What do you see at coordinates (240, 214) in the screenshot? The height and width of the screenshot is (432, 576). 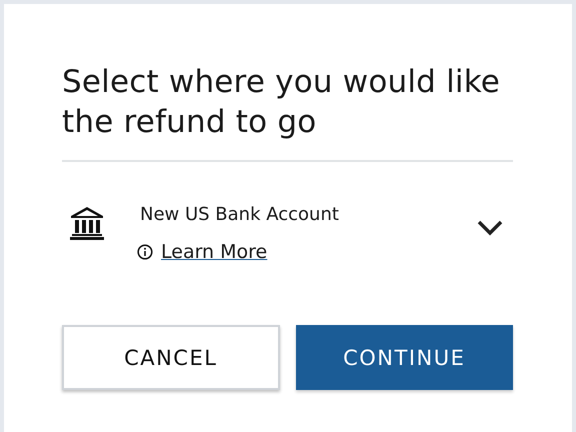 I see `account-label: New US Bank Account` at bounding box center [240, 214].